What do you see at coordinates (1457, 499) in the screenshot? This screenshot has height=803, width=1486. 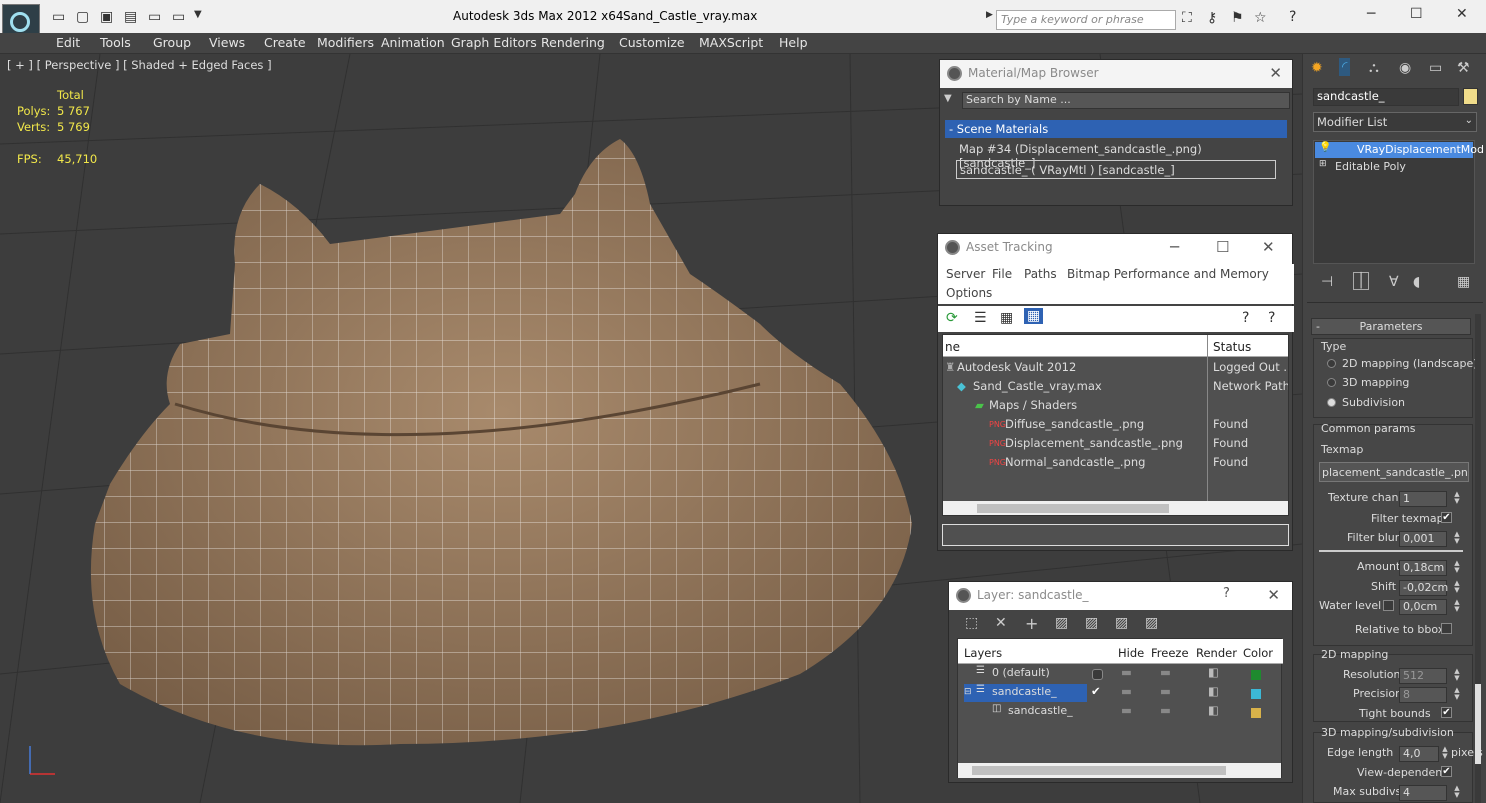 I see `texture-chan-spinner: ▲ ▼` at bounding box center [1457, 499].